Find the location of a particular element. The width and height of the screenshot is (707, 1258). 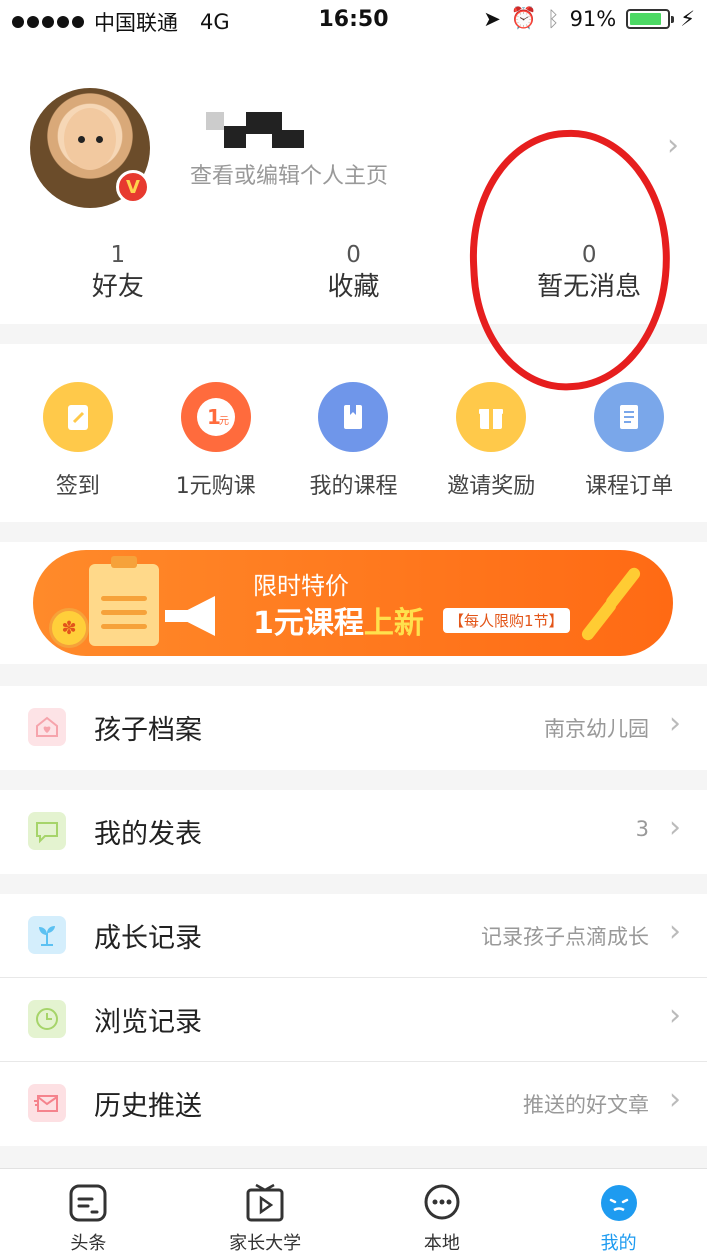

banner-decoration is located at coordinates (599, 620).